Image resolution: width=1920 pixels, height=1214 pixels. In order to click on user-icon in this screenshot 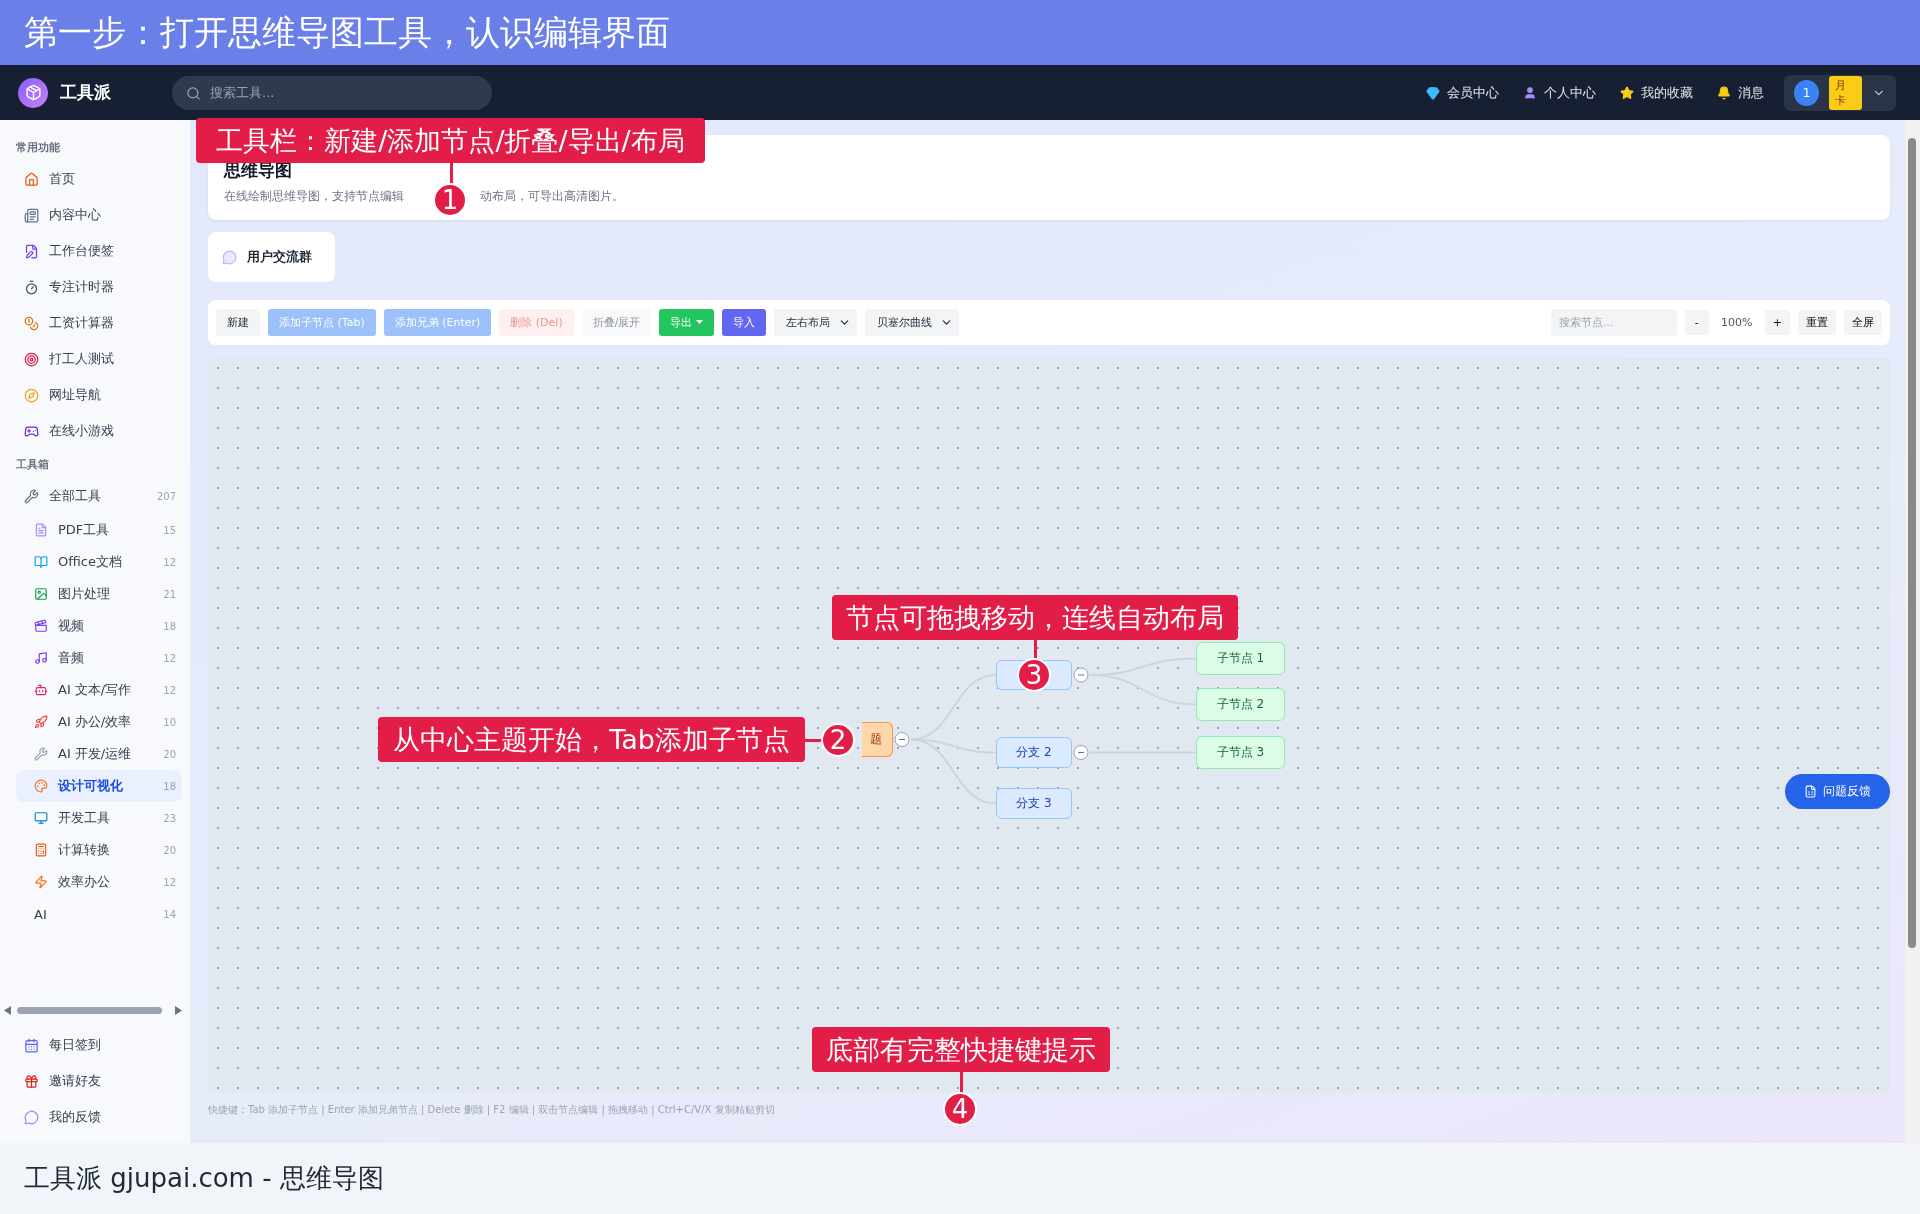, I will do `click(1530, 92)`.